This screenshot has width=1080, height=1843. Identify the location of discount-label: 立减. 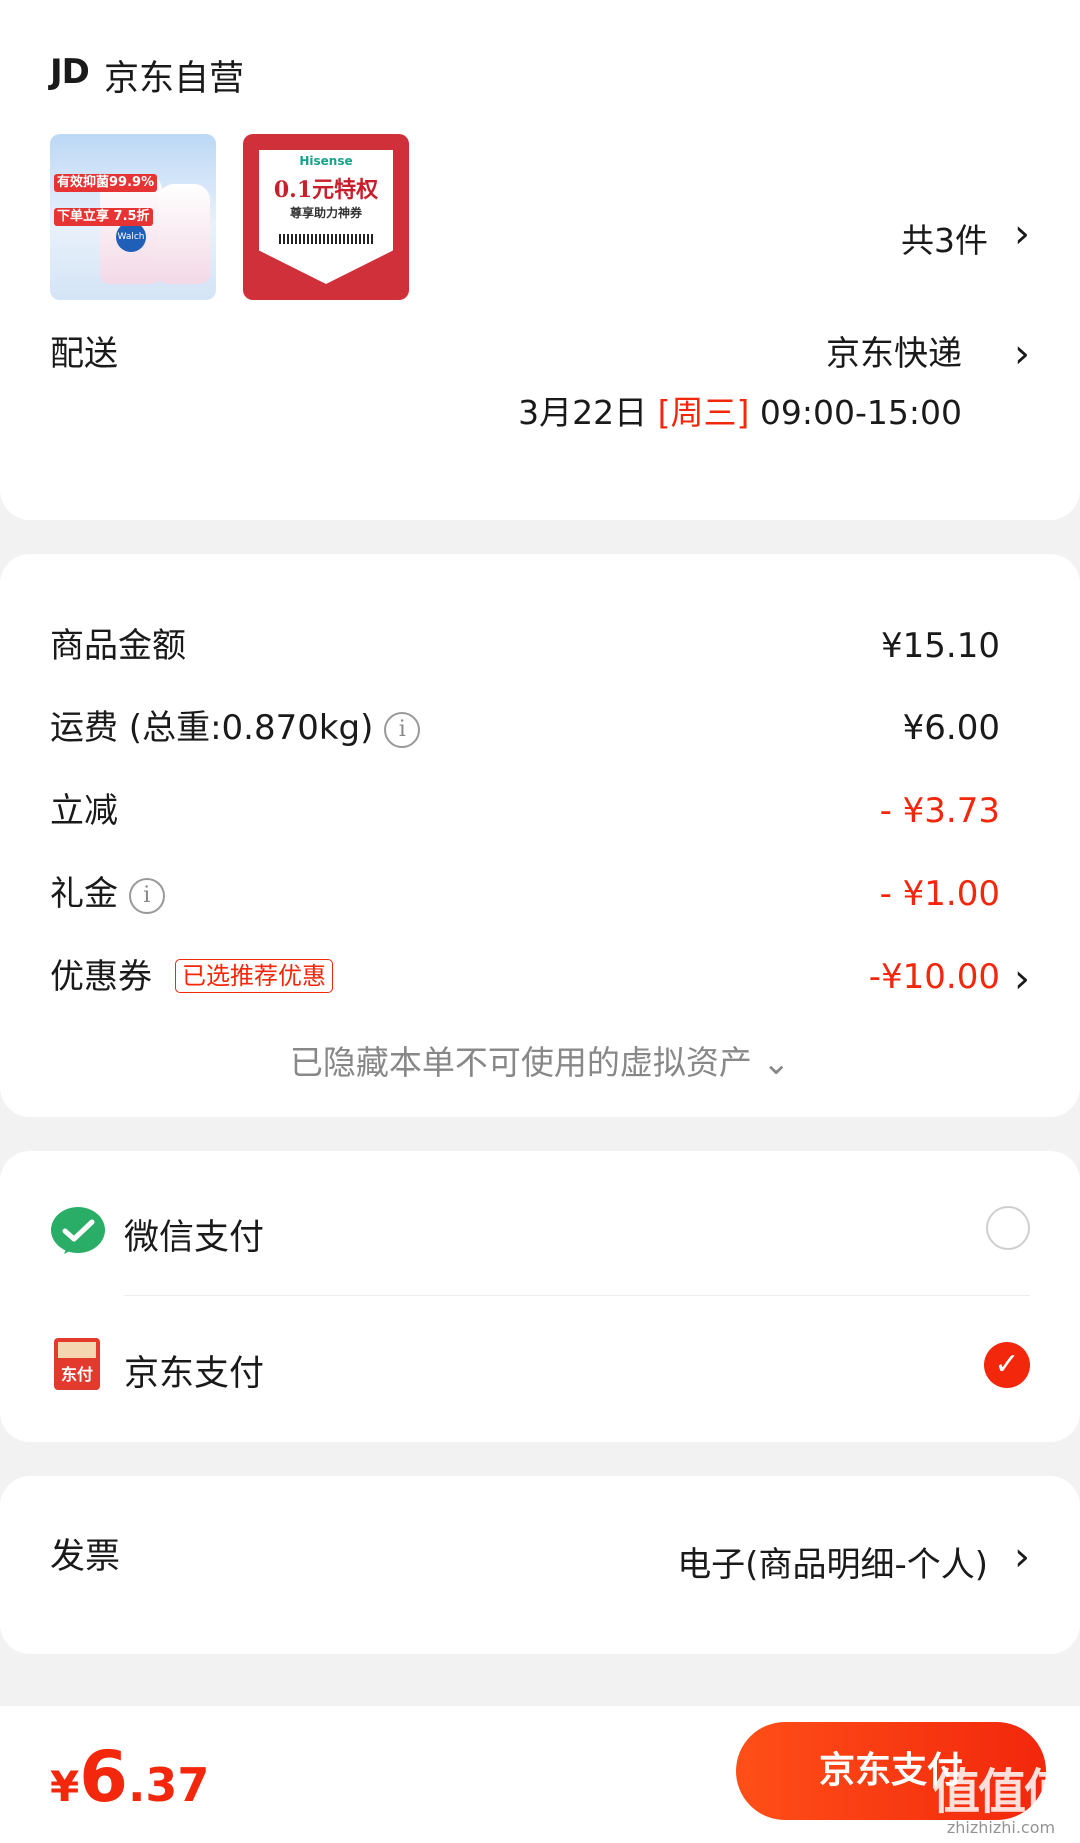
(84, 811).